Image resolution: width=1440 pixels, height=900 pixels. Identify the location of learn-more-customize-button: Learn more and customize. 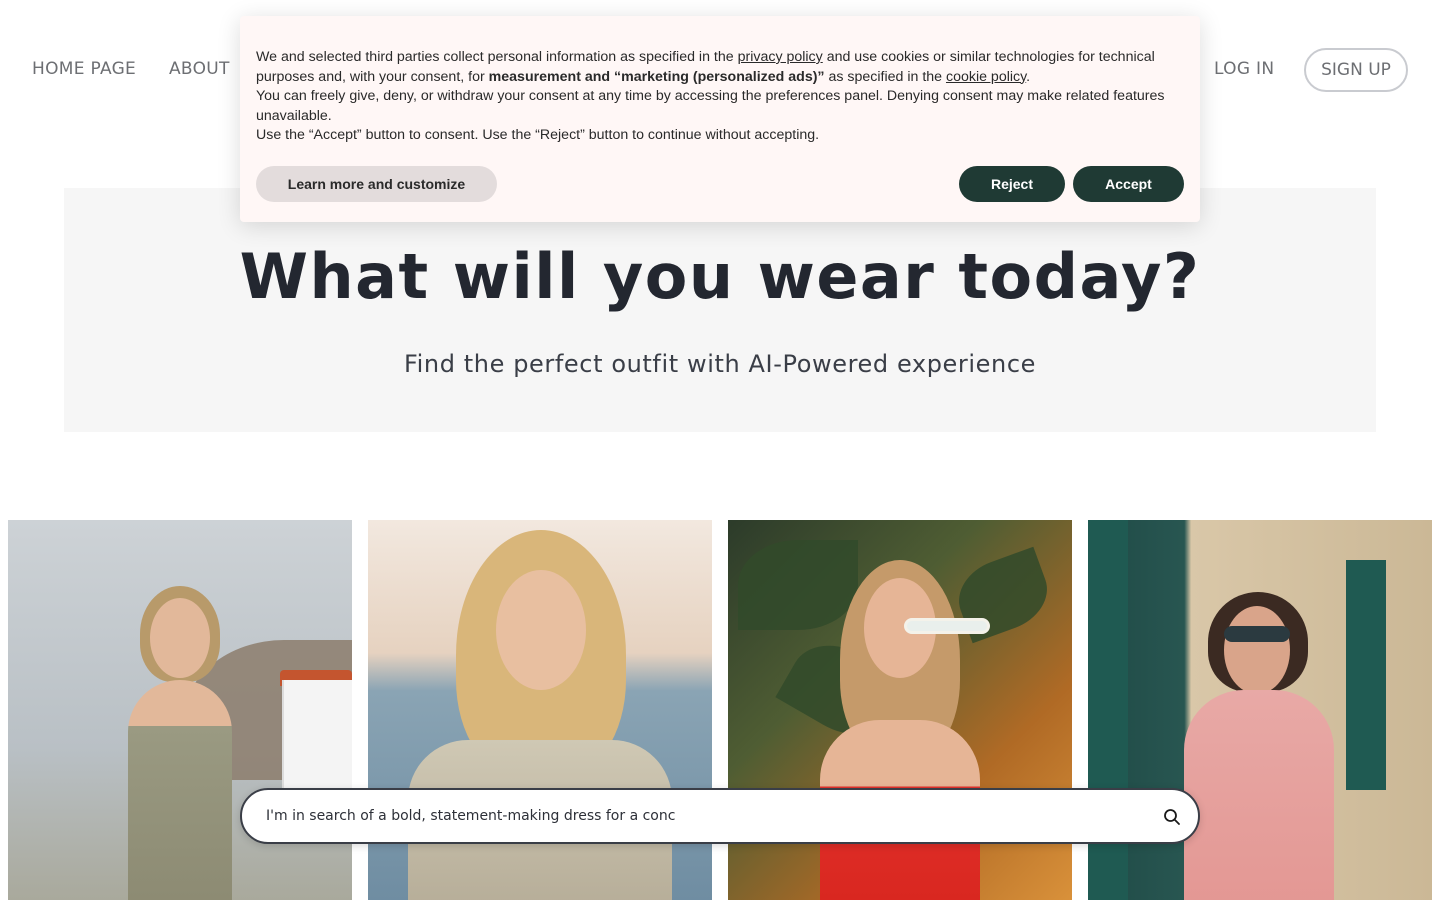
(376, 184).